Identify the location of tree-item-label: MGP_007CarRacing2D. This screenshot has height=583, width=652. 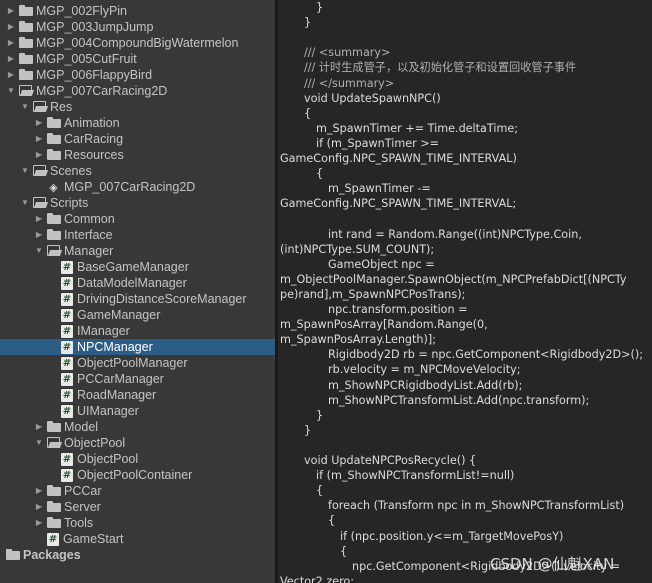
(102, 91).